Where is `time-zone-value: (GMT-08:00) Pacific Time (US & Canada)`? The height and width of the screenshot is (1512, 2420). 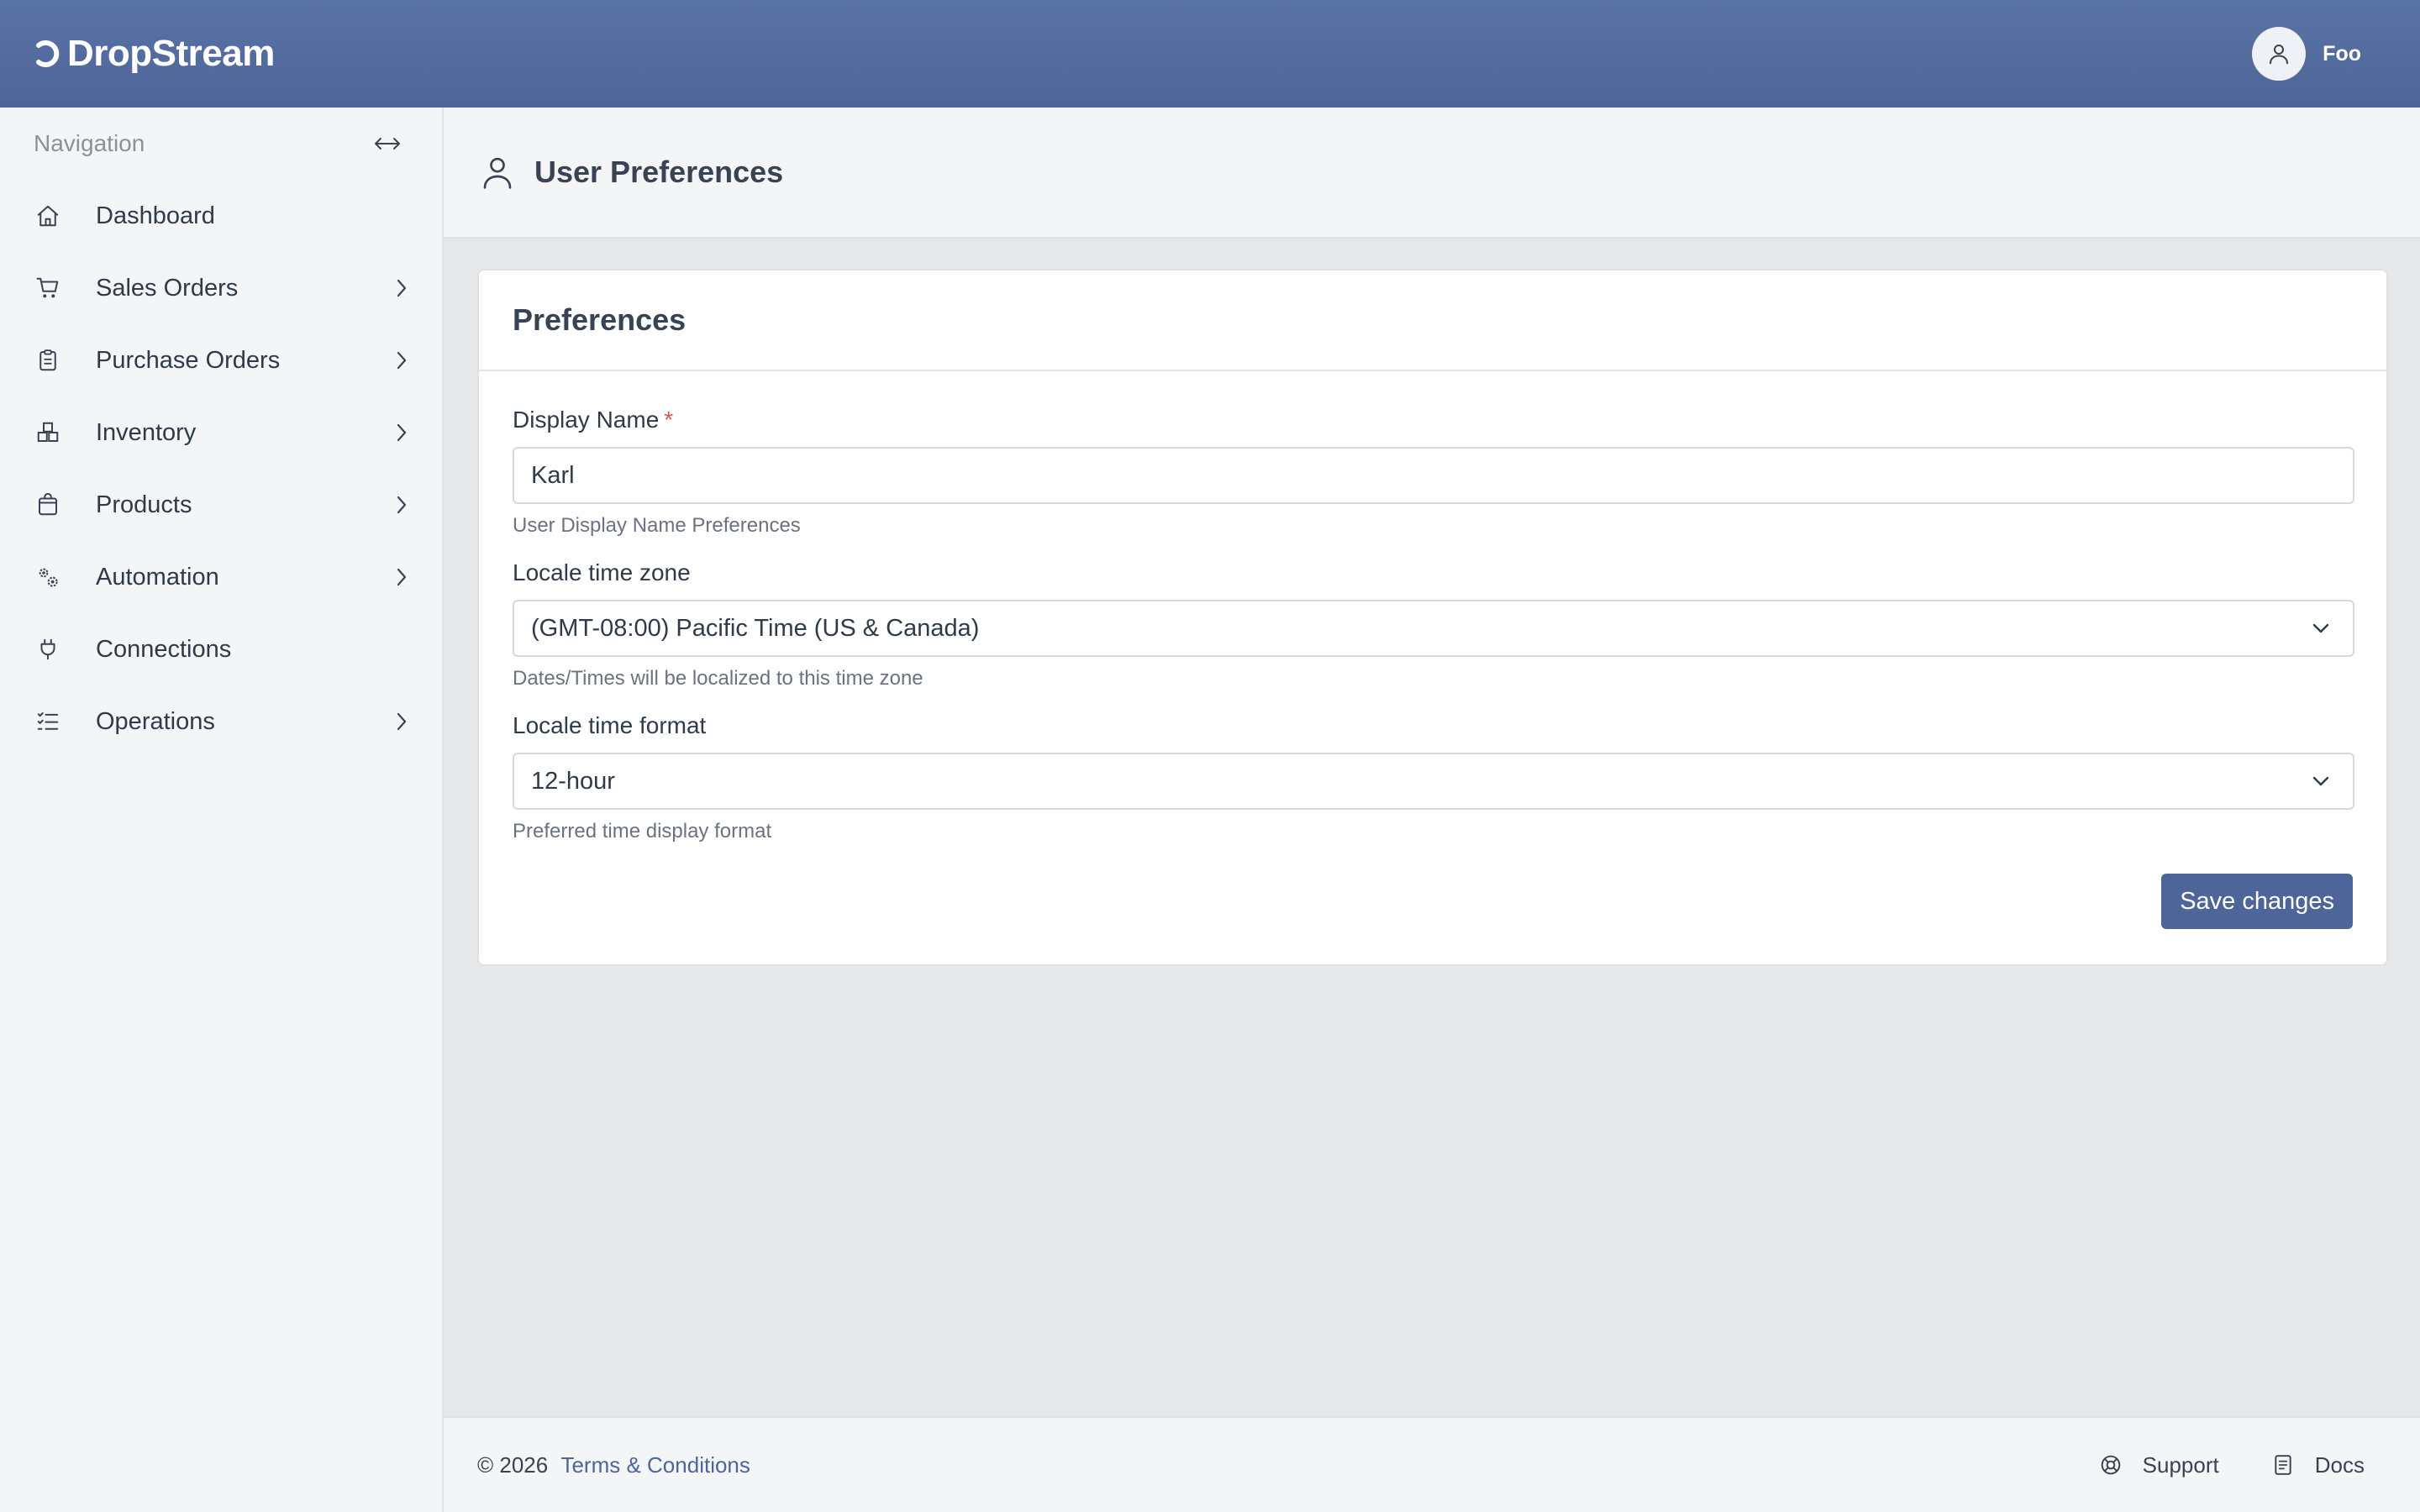
time-zone-value: (GMT-08:00) Pacific Time (US & Canada) is located at coordinates (755, 628).